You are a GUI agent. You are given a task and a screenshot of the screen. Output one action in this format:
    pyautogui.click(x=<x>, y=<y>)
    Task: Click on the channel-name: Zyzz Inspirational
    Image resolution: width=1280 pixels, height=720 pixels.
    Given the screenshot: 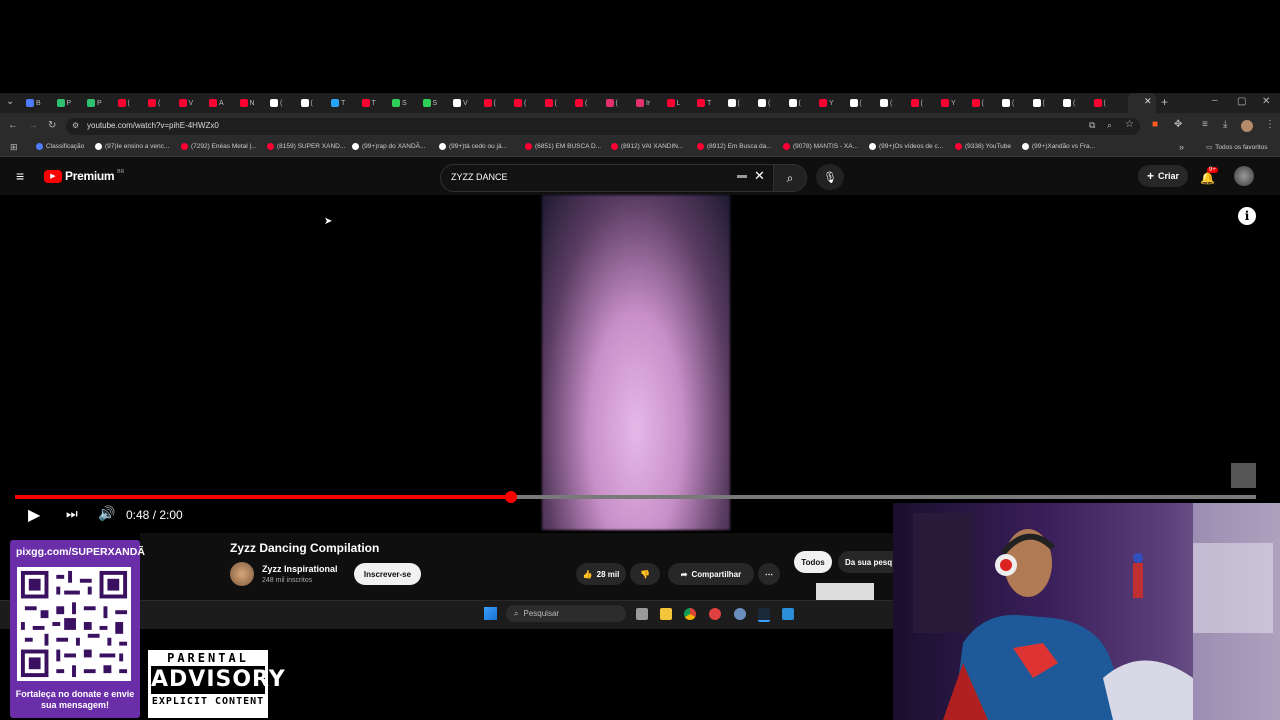 What is the action you would take?
    pyautogui.click(x=300, y=569)
    